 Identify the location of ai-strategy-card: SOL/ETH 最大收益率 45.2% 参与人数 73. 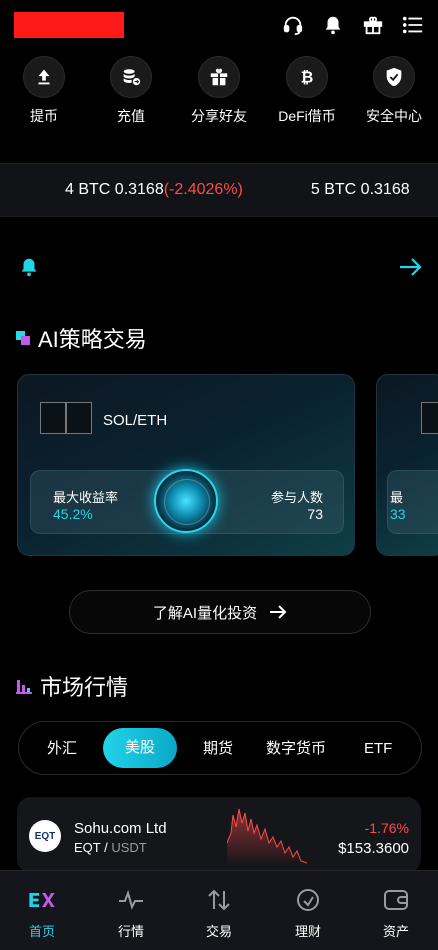
(186, 465).